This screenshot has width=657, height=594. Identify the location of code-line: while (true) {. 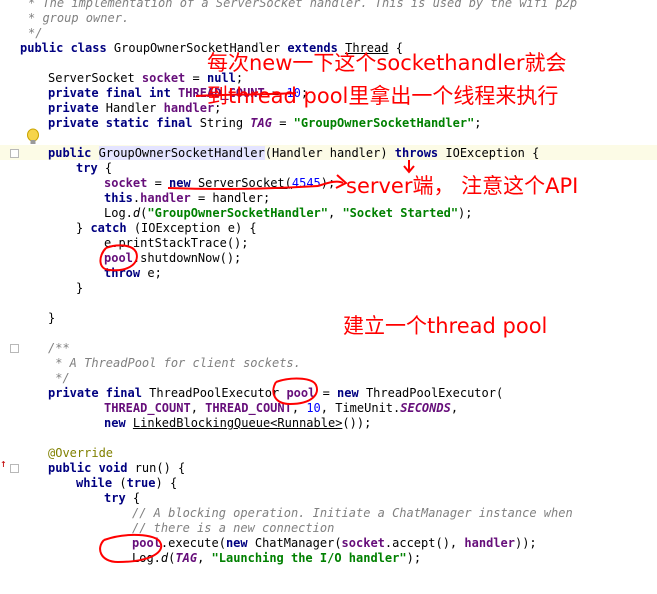
(127, 483).